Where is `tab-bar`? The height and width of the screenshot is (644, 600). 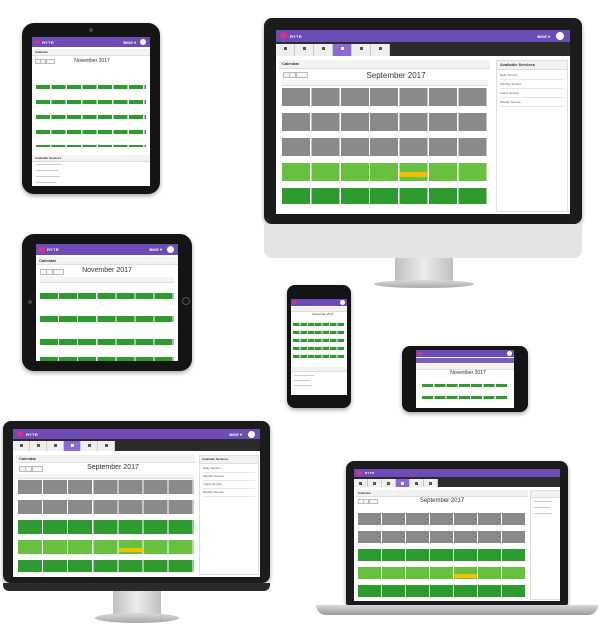
tab-bar is located at coordinates (457, 482).